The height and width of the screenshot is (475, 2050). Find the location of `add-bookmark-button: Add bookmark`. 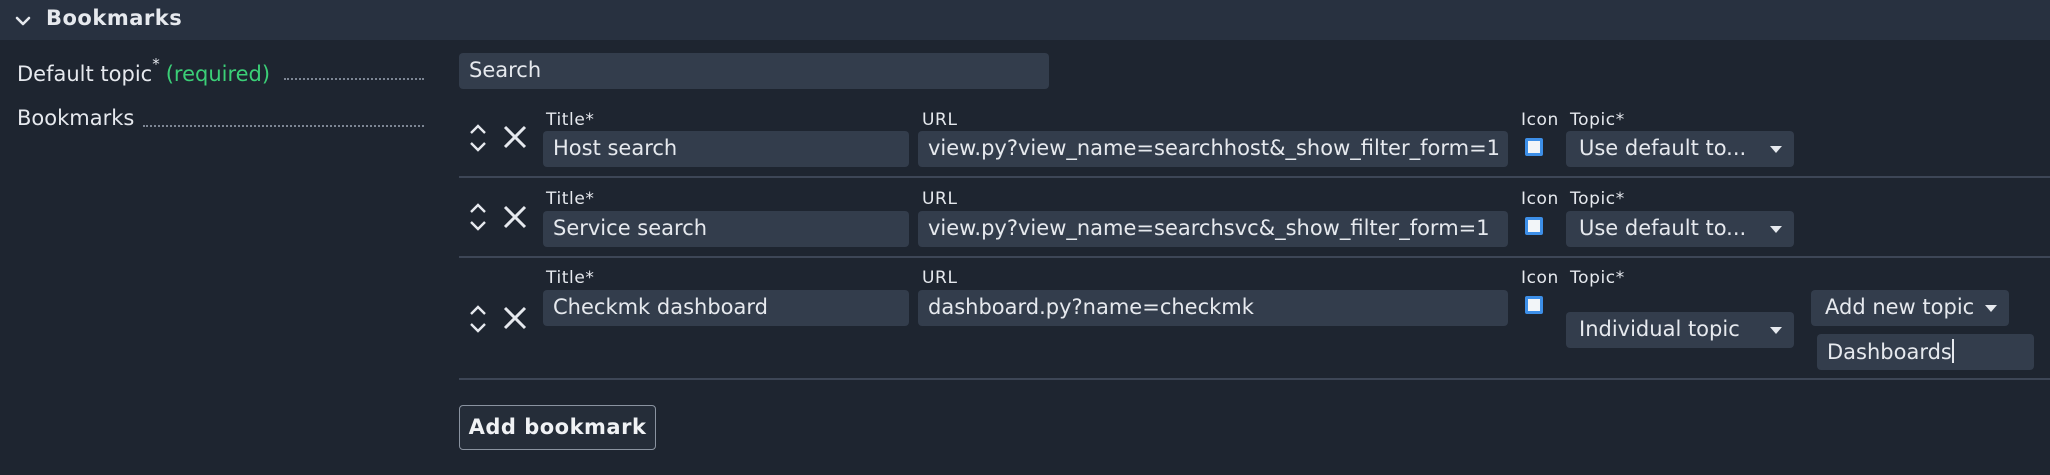

add-bookmark-button: Add bookmark is located at coordinates (557, 427).